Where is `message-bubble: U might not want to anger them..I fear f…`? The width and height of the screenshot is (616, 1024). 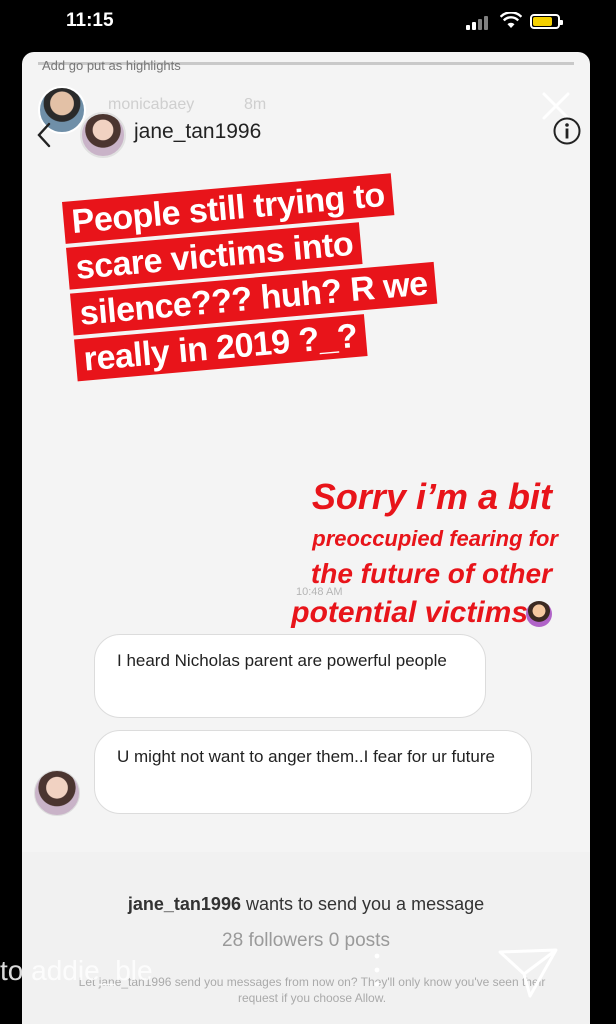
message-bubble: U might not want to anger them..I fear f… is located at coordinates (313, 772).